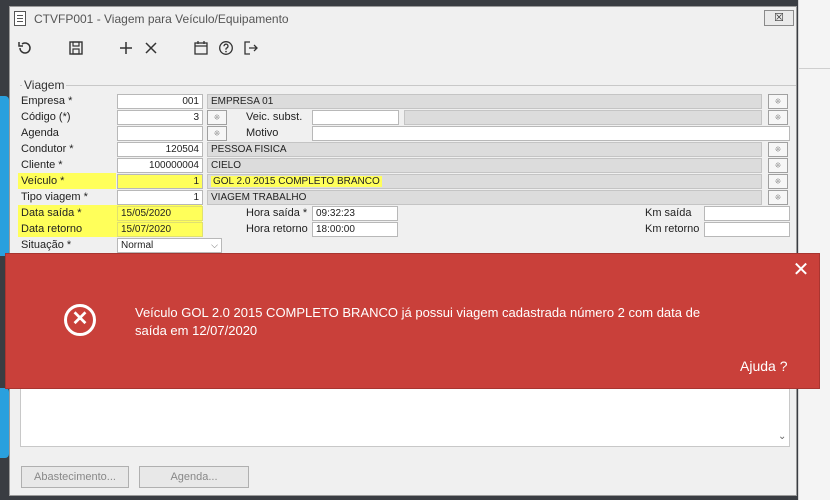 This screenshot has height=500, width=830. I want to click on veiculo-code-field: 1, so click(160, 181).